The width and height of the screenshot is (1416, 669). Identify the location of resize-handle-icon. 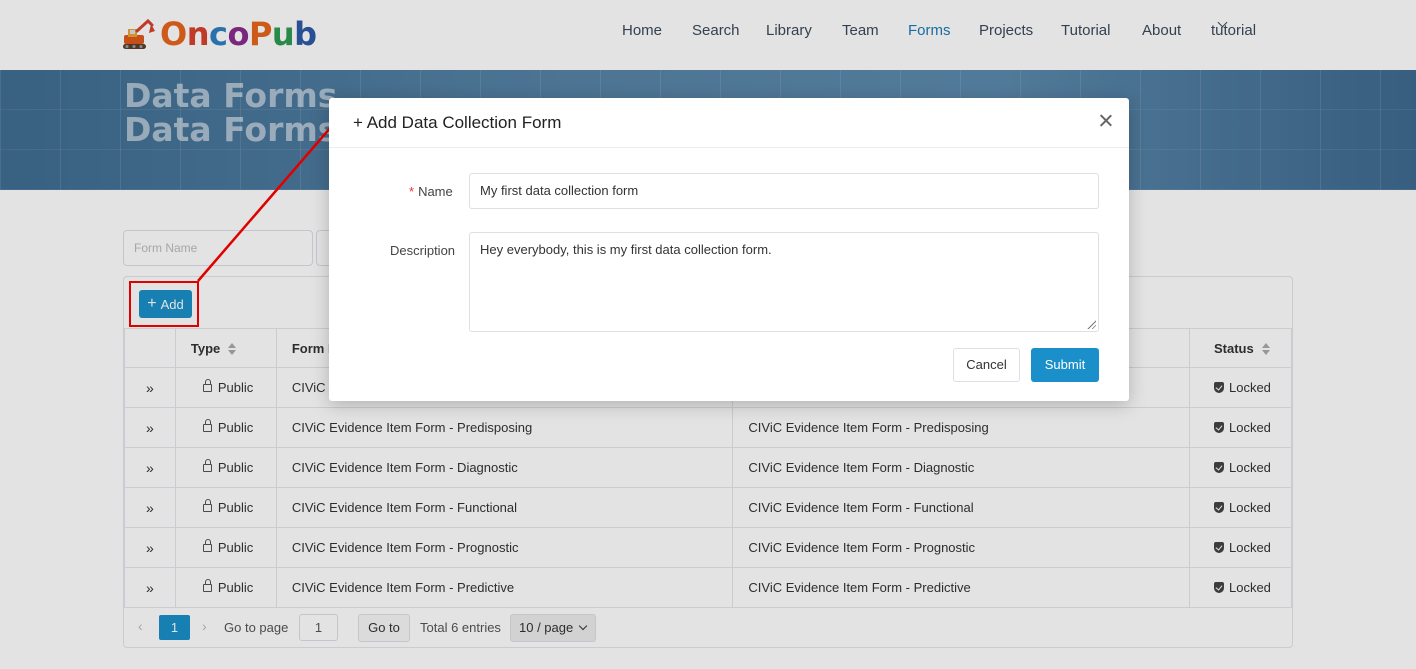
(1091, 324).